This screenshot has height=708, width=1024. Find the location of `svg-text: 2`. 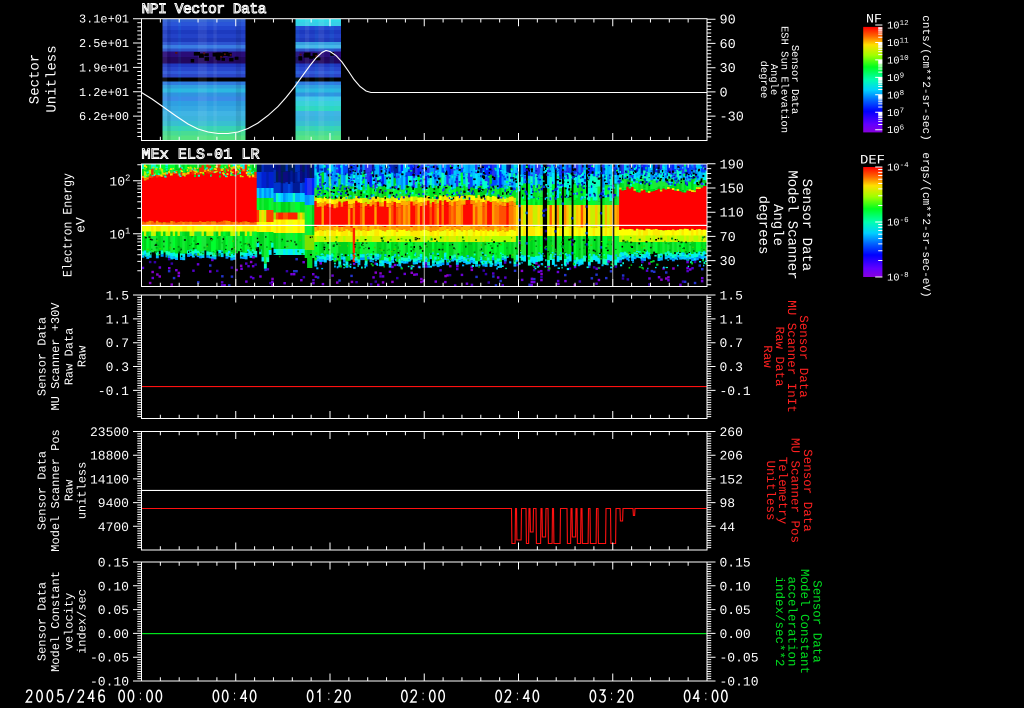

svg-text: 2 is located at coordinates (127, 179).